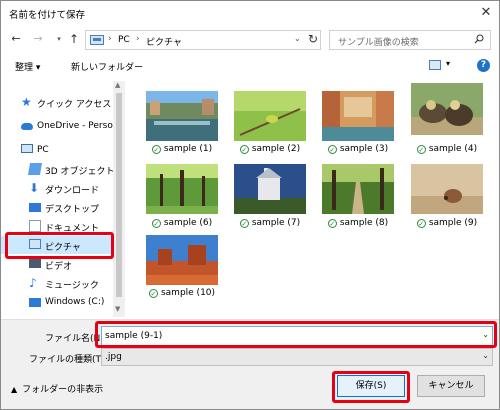  What do you see at coordinates (250, 13) in the screenshot?
I see `title-bar: 名前を付けて保存 ✕` at bounding box center [250, 13].